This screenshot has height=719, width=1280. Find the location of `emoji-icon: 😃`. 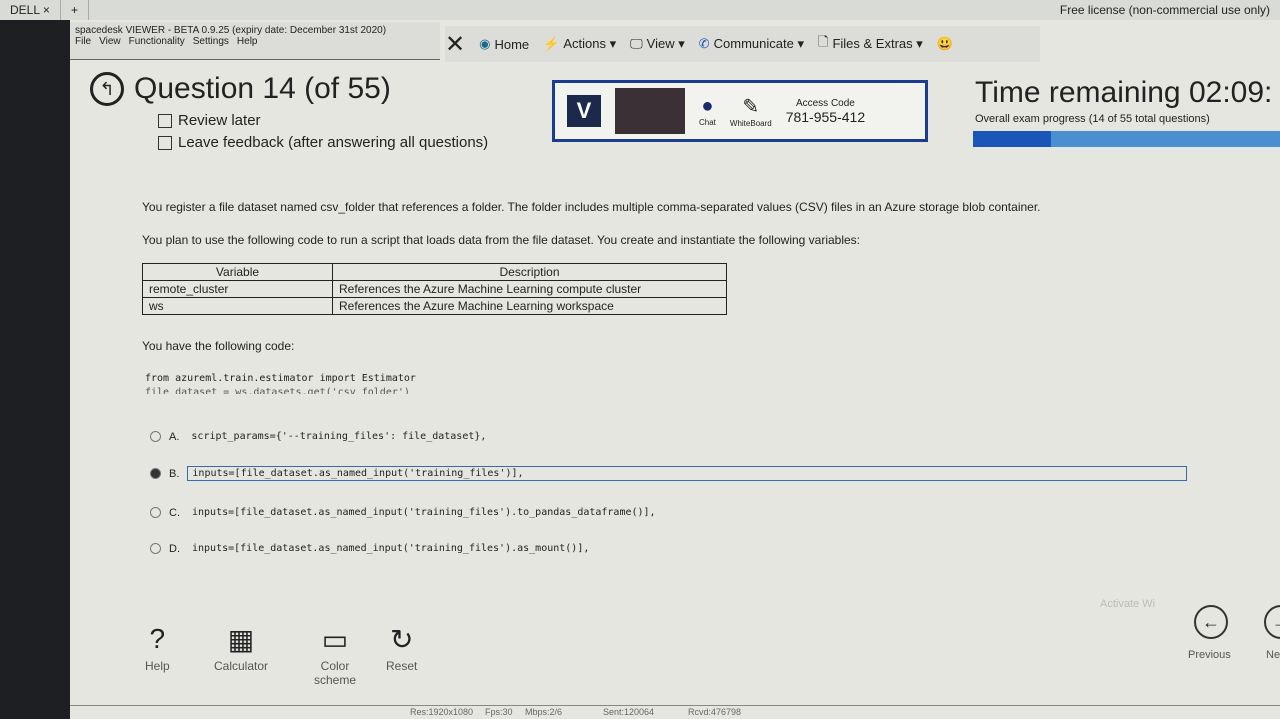

emoji-icon: 😃 is located at coordinates (945, 44).